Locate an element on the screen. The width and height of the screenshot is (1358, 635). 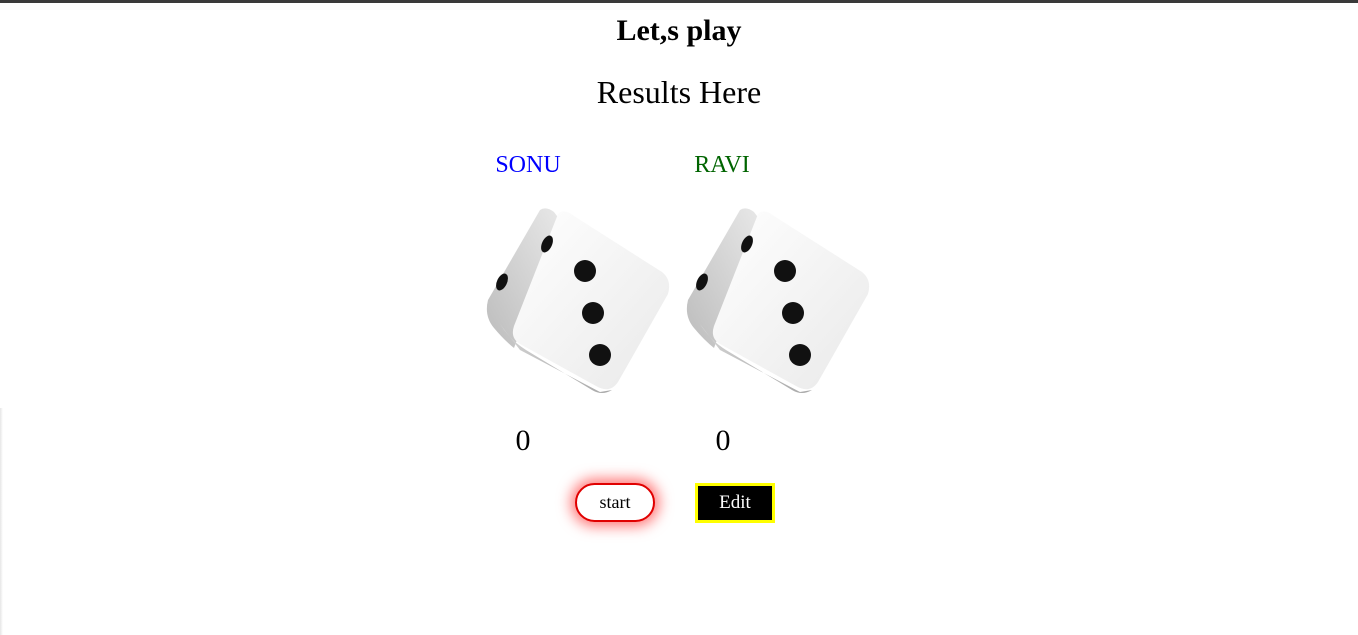
player1-name: SONU is located at coordinates (528, 165).